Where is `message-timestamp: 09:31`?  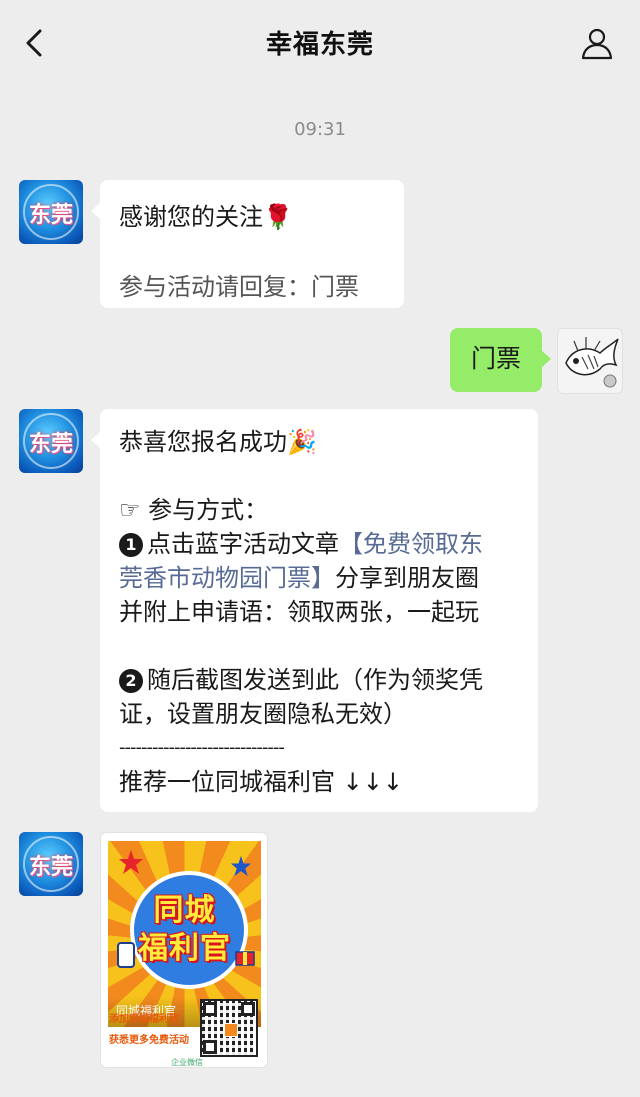
message-timestamp: 09:31 is located at coordinates (320, 129).